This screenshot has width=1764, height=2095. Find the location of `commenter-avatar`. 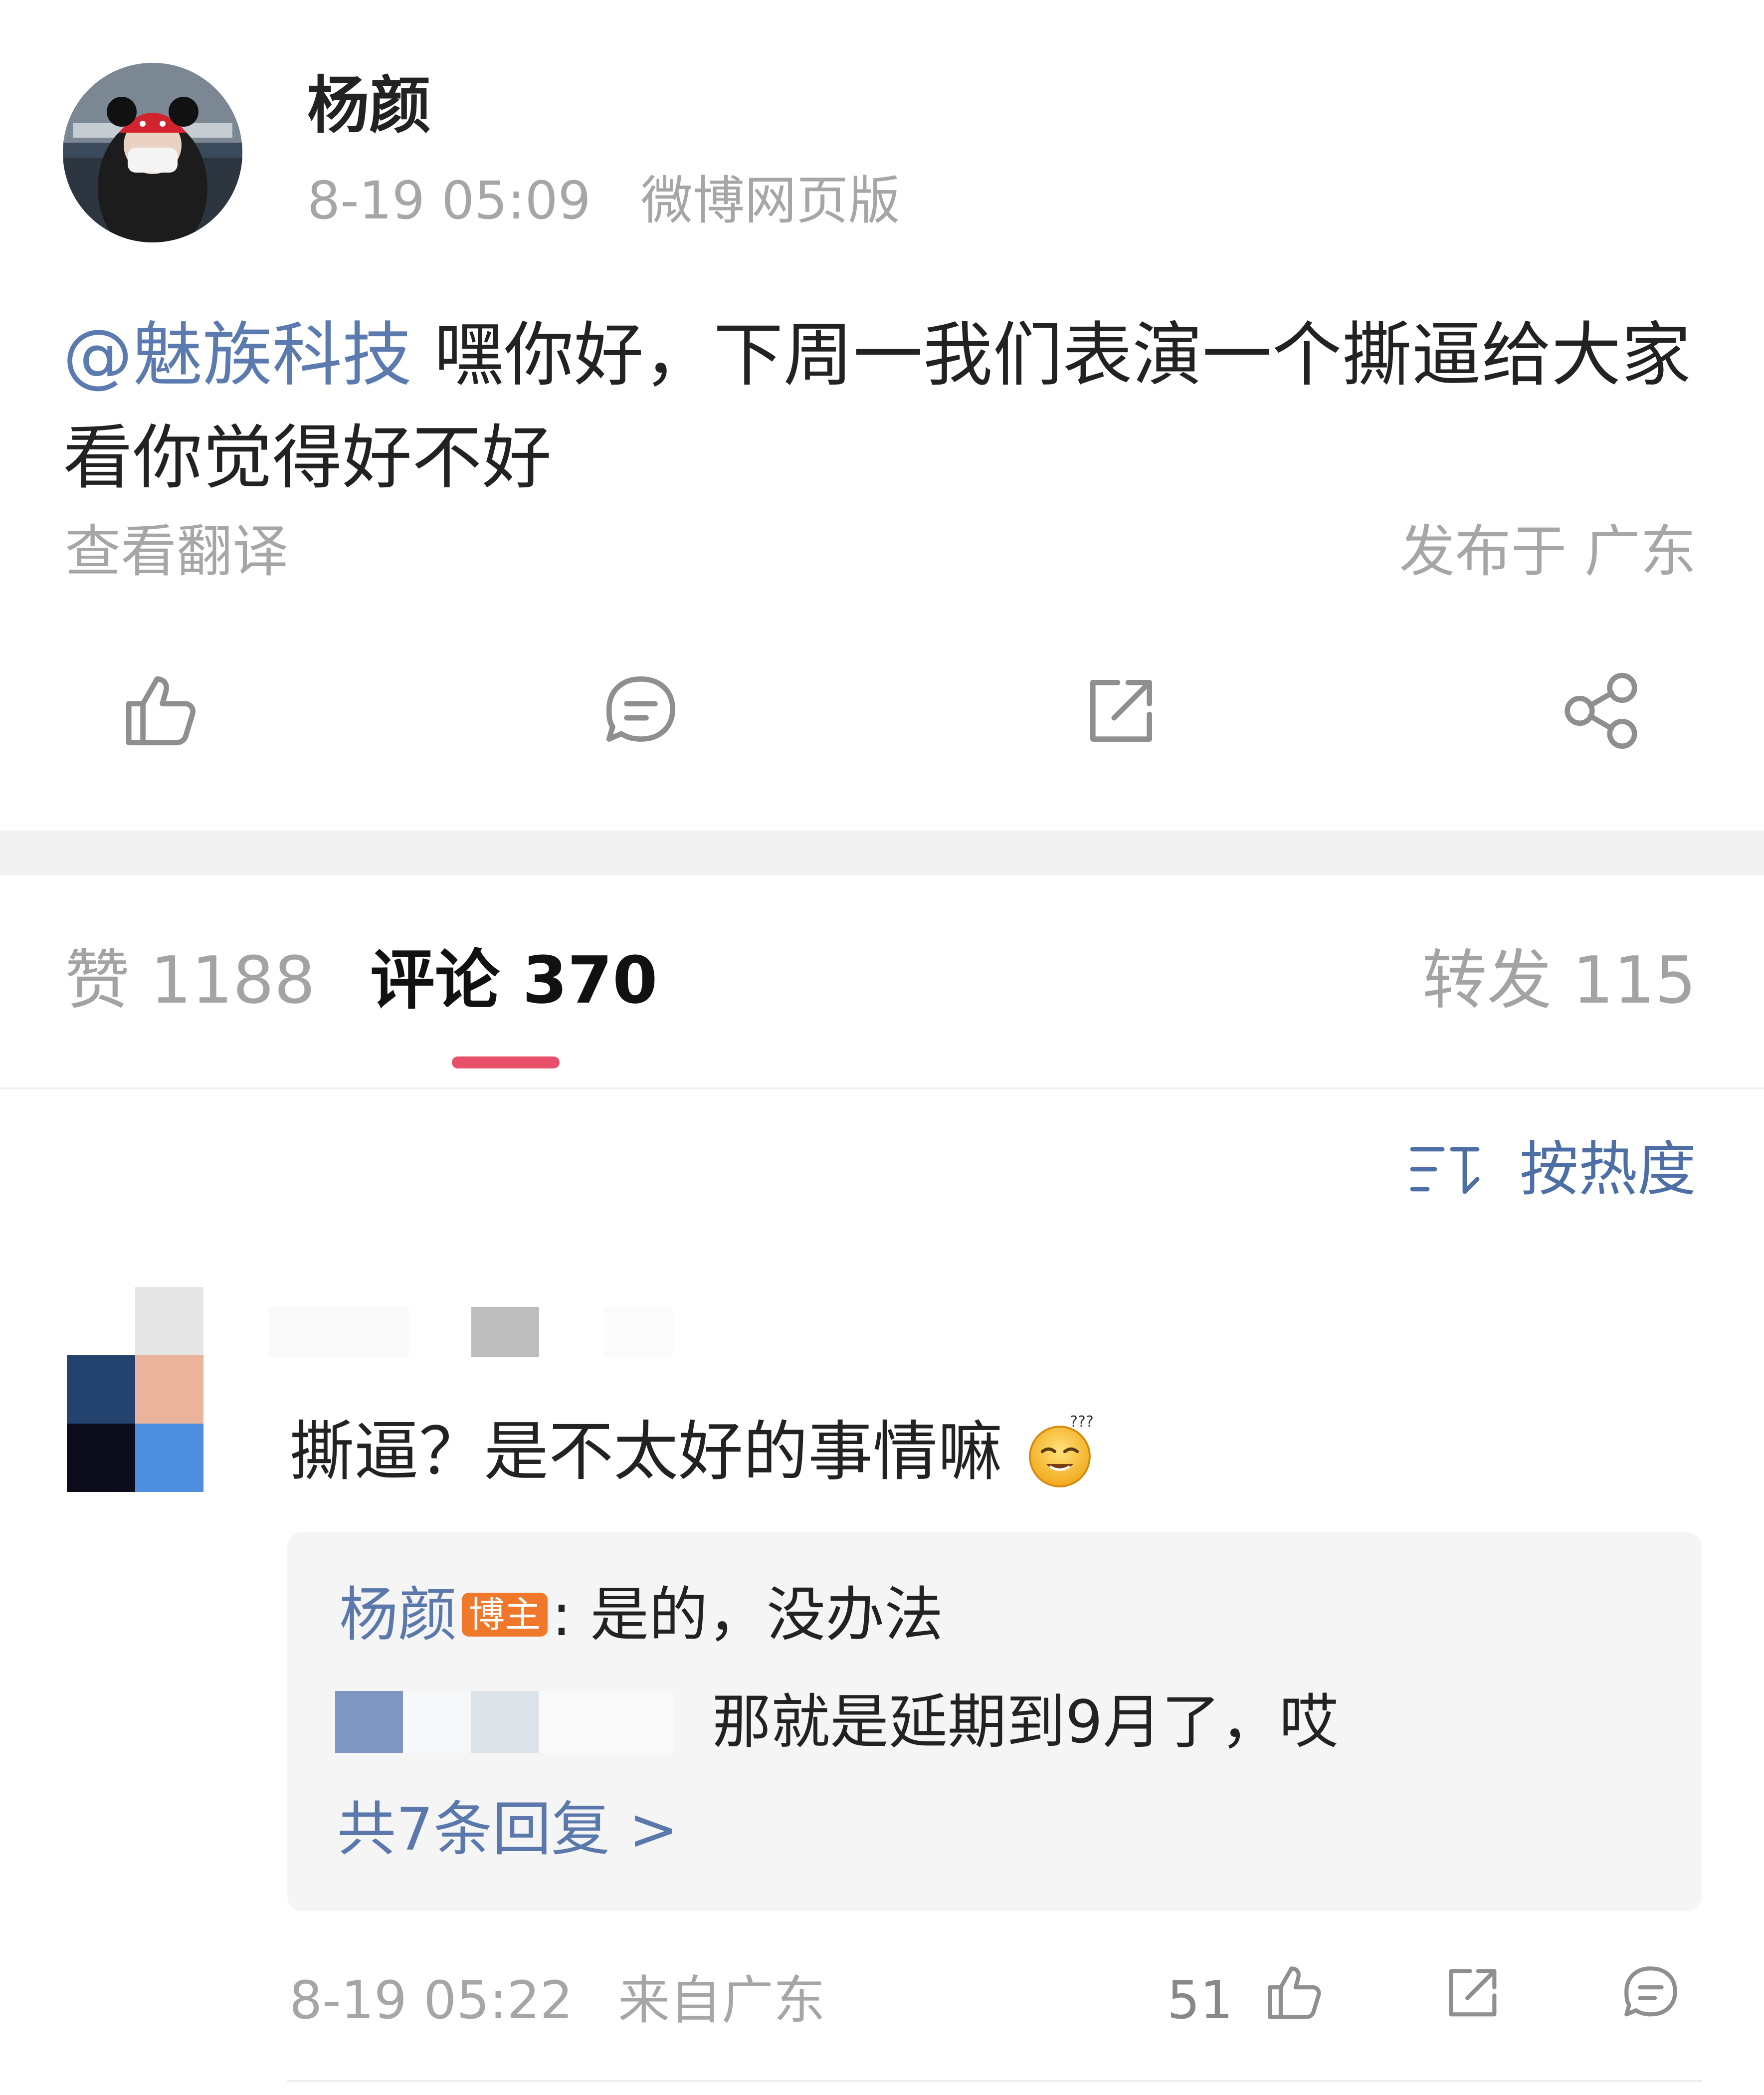

commenter-avatar is located at coordinates (135, 1389).